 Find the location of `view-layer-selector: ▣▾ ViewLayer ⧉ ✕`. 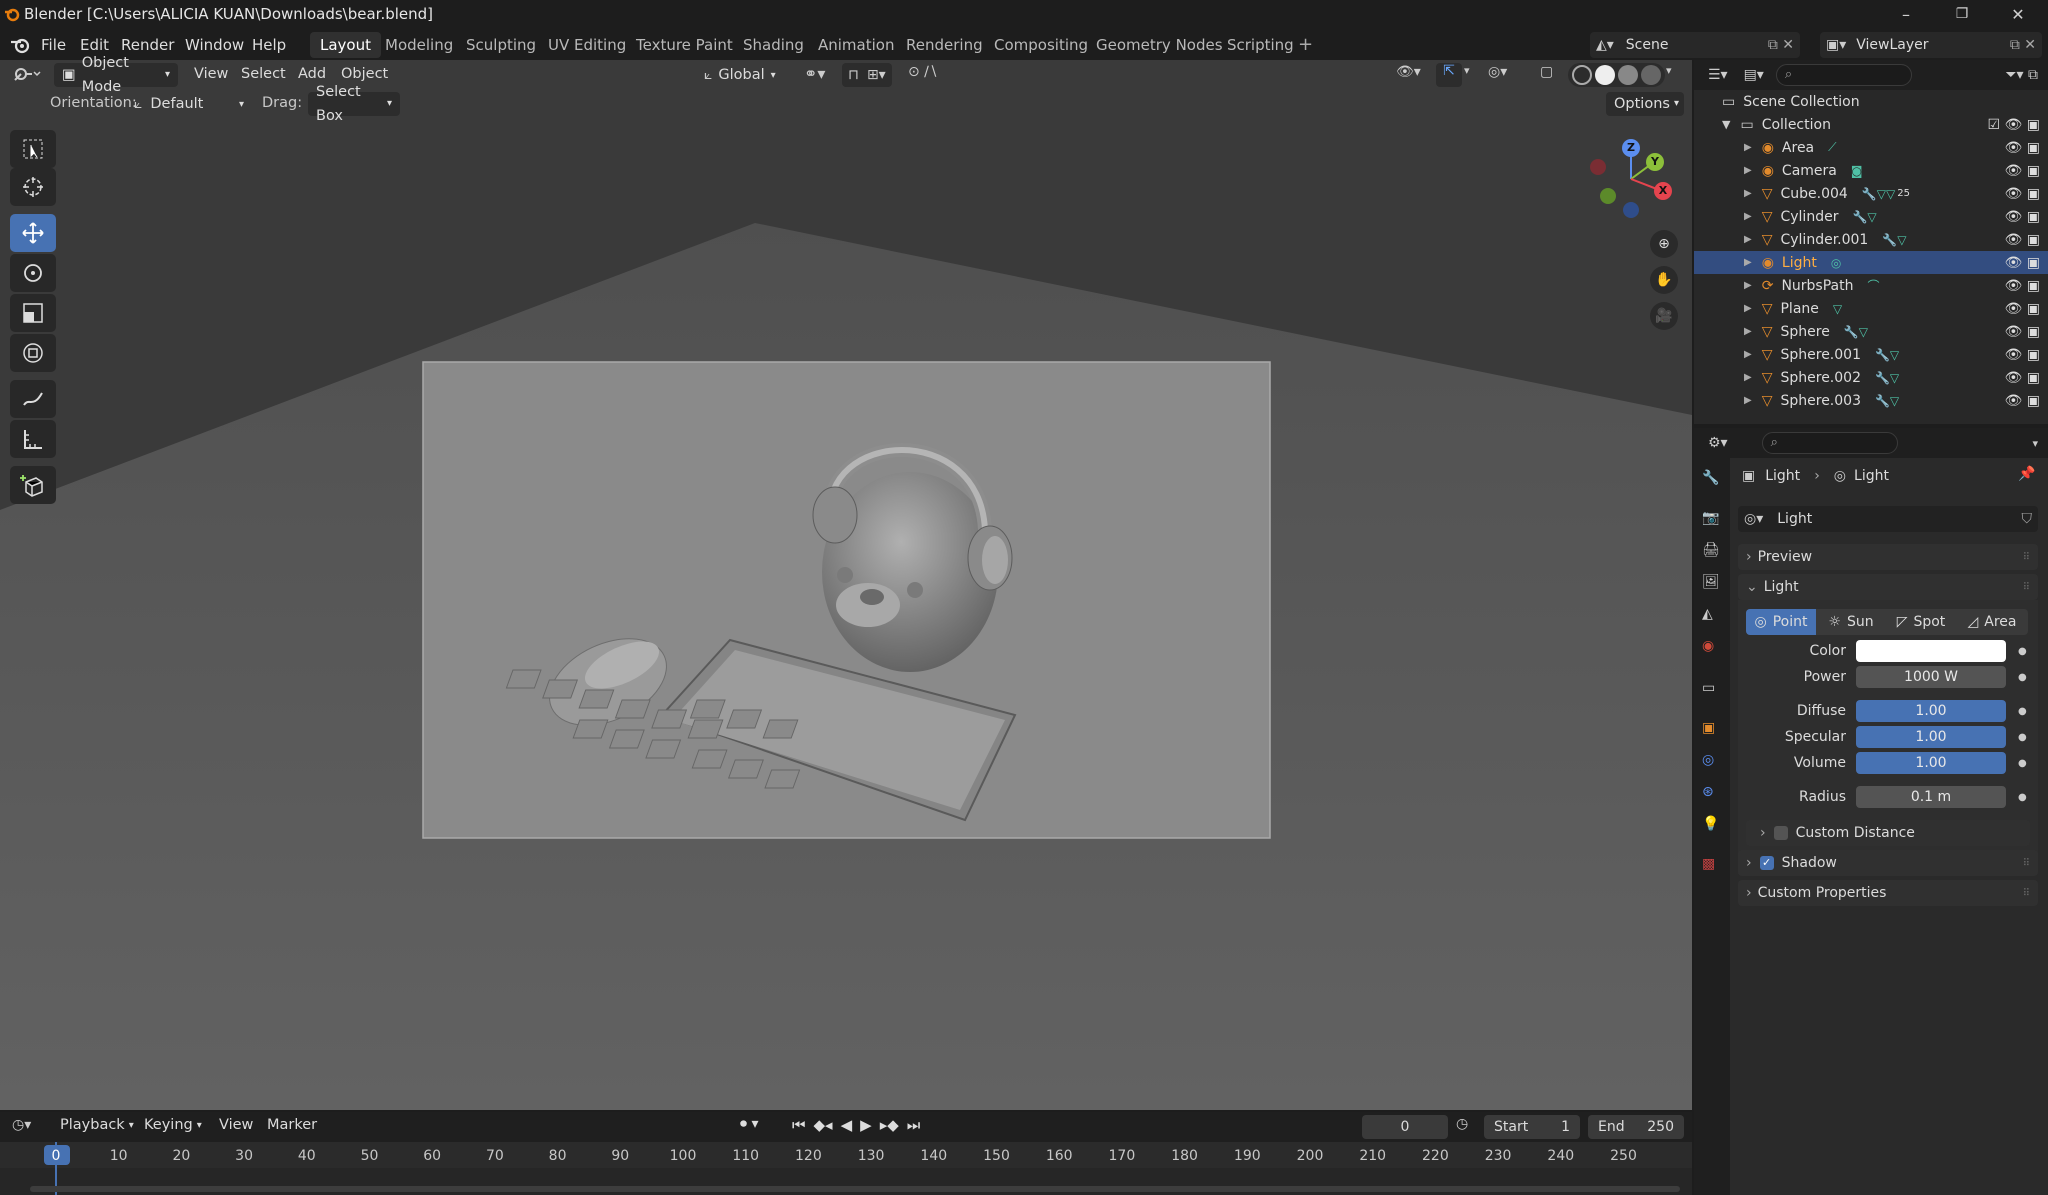

view-layer-selector: ▣▾ ViewLayer ⧉ ✕ is located at coordinates (1931, 45).